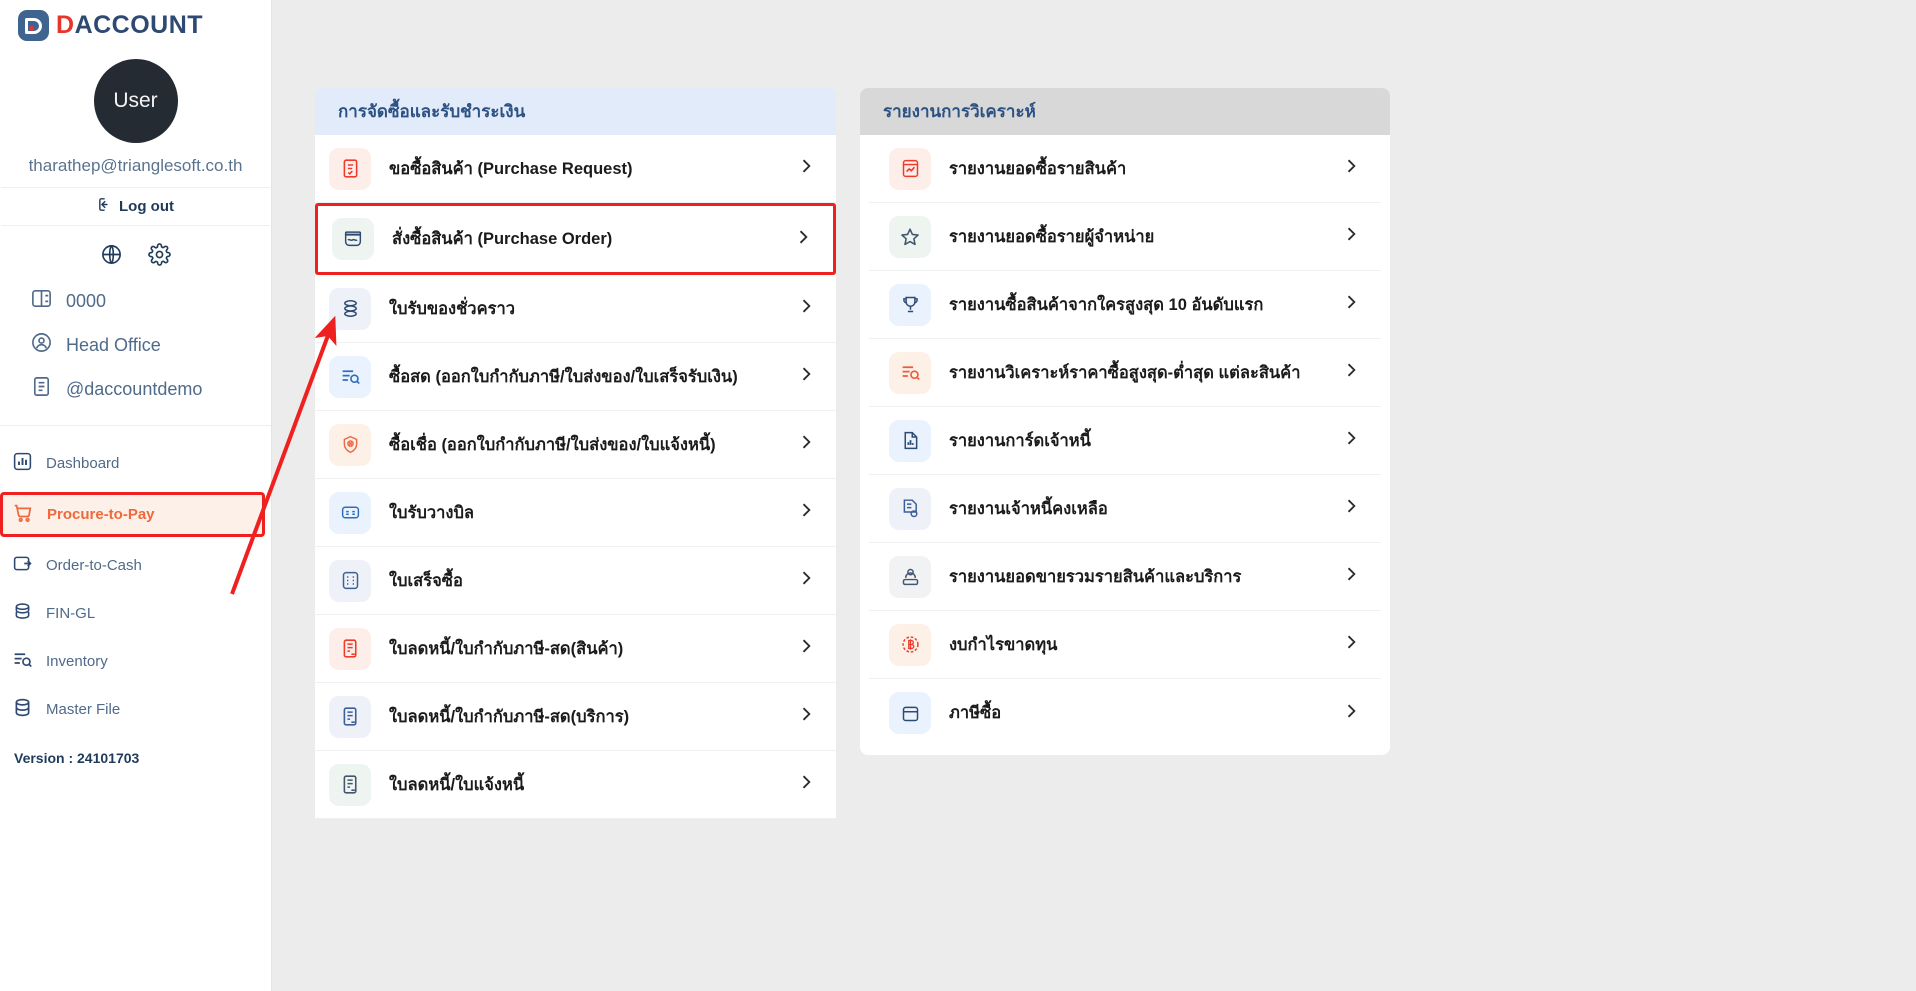  What do you see at coordinates (146, 206) in the screenshot?
I see `logout-label: Log out` at bounding box center [146, 206].